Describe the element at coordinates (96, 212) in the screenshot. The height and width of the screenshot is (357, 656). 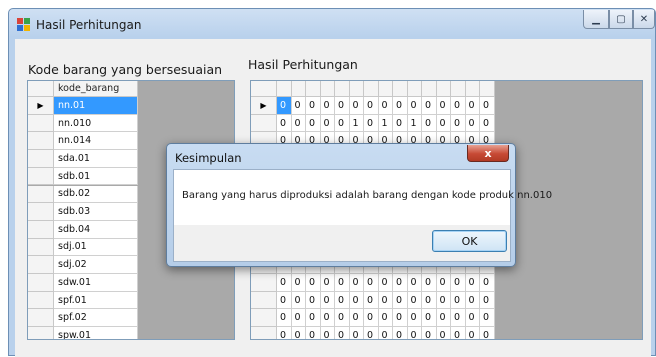
I see `kode-barang-cell: sdb.03` at that location.